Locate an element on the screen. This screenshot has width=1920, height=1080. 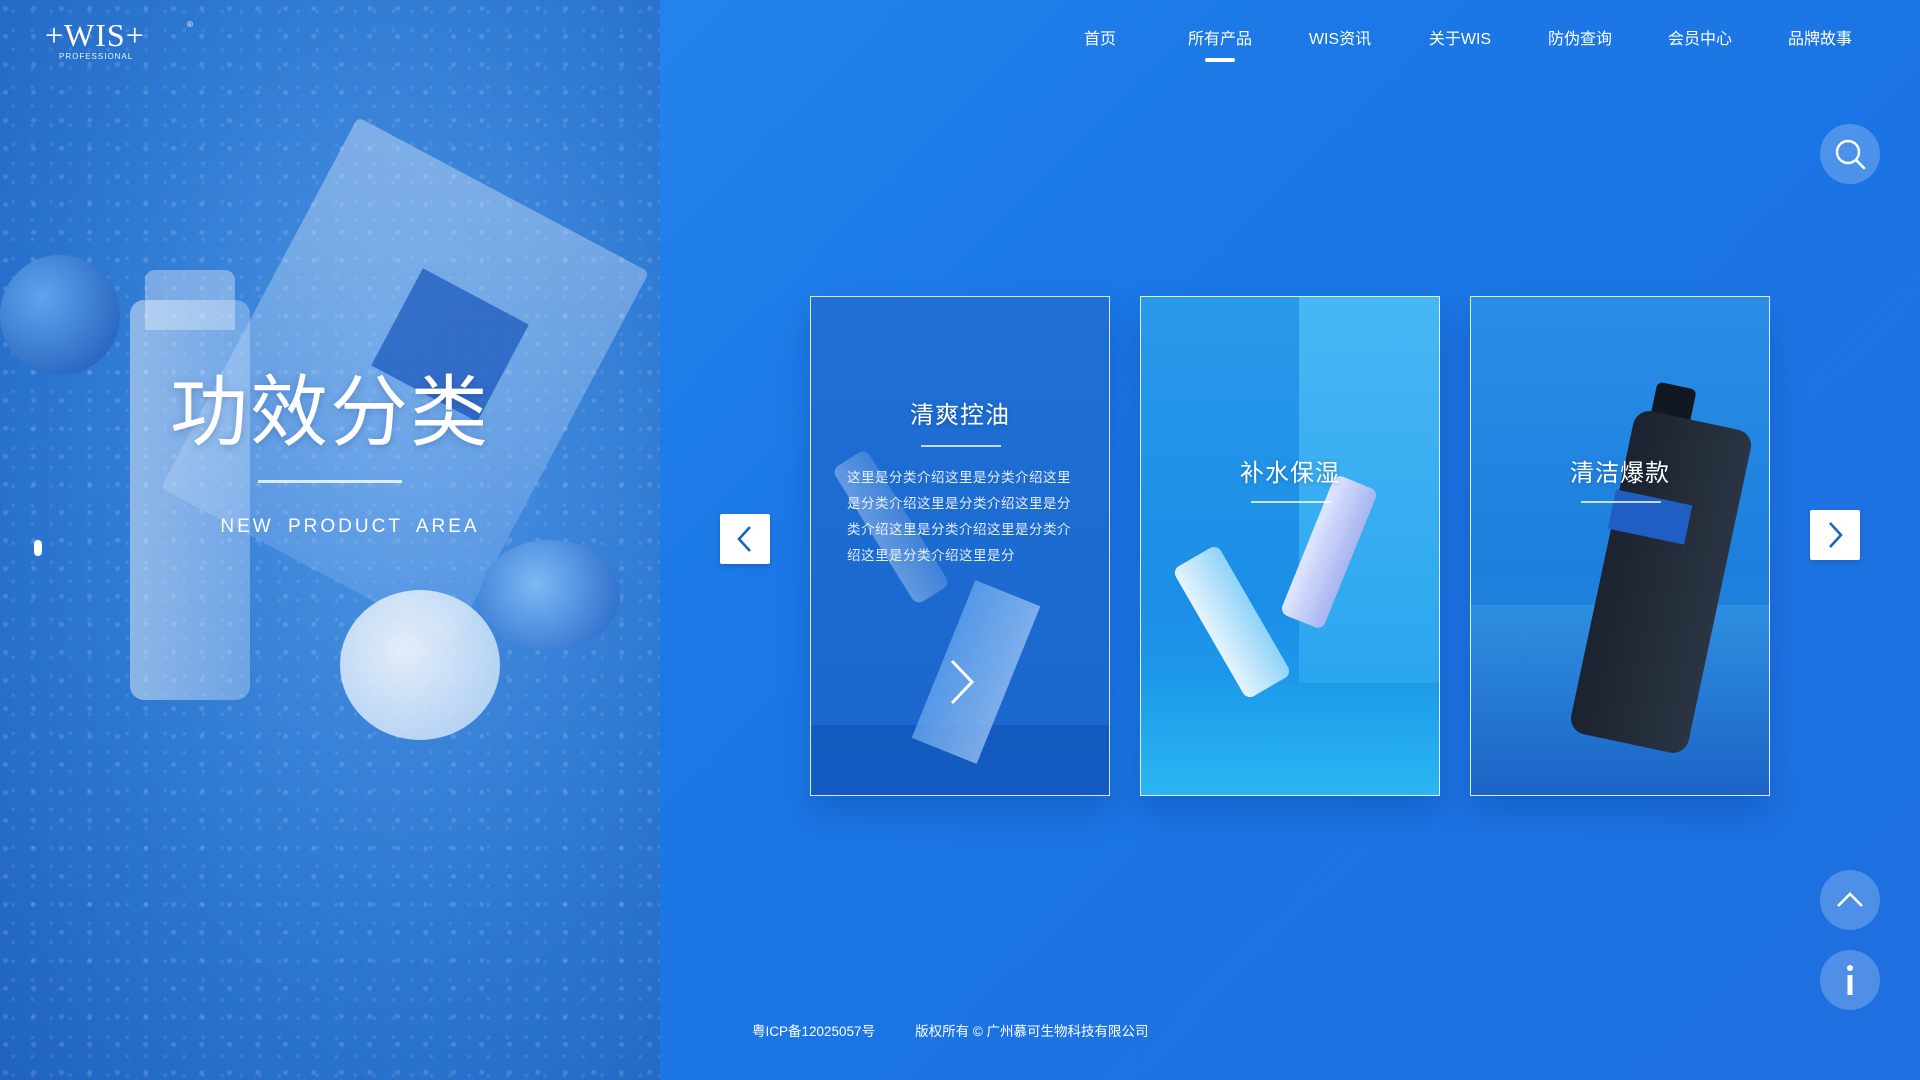
carousel-prev-button is located at coordinates (745, 539).